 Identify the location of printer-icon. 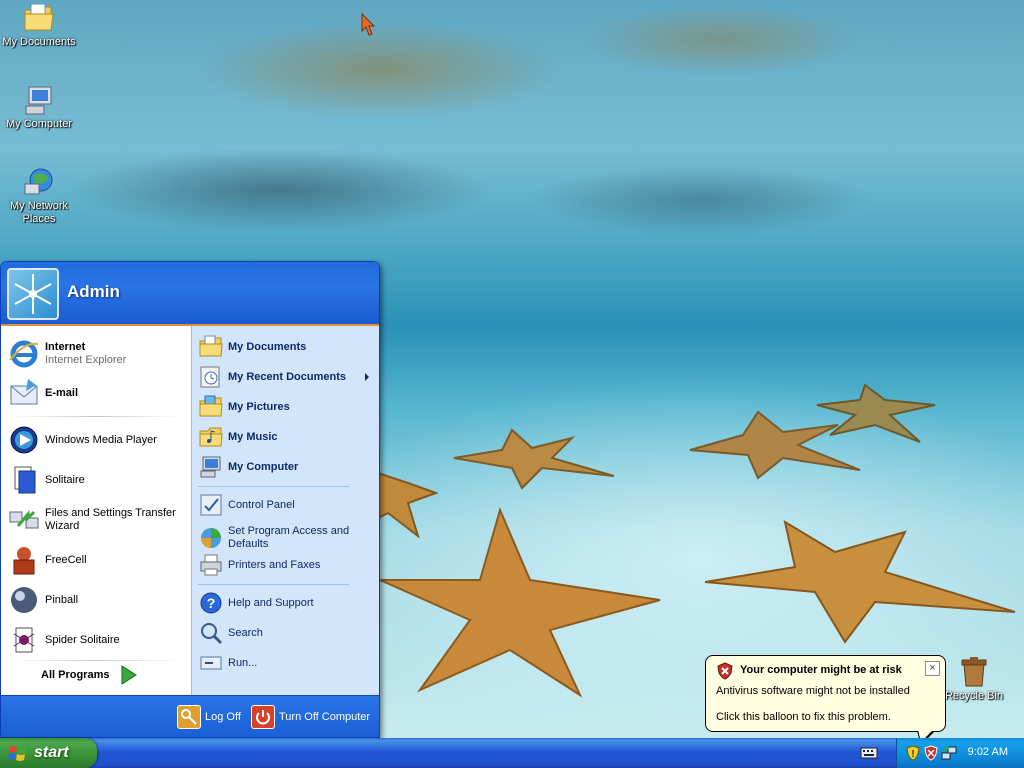
(211, 565).